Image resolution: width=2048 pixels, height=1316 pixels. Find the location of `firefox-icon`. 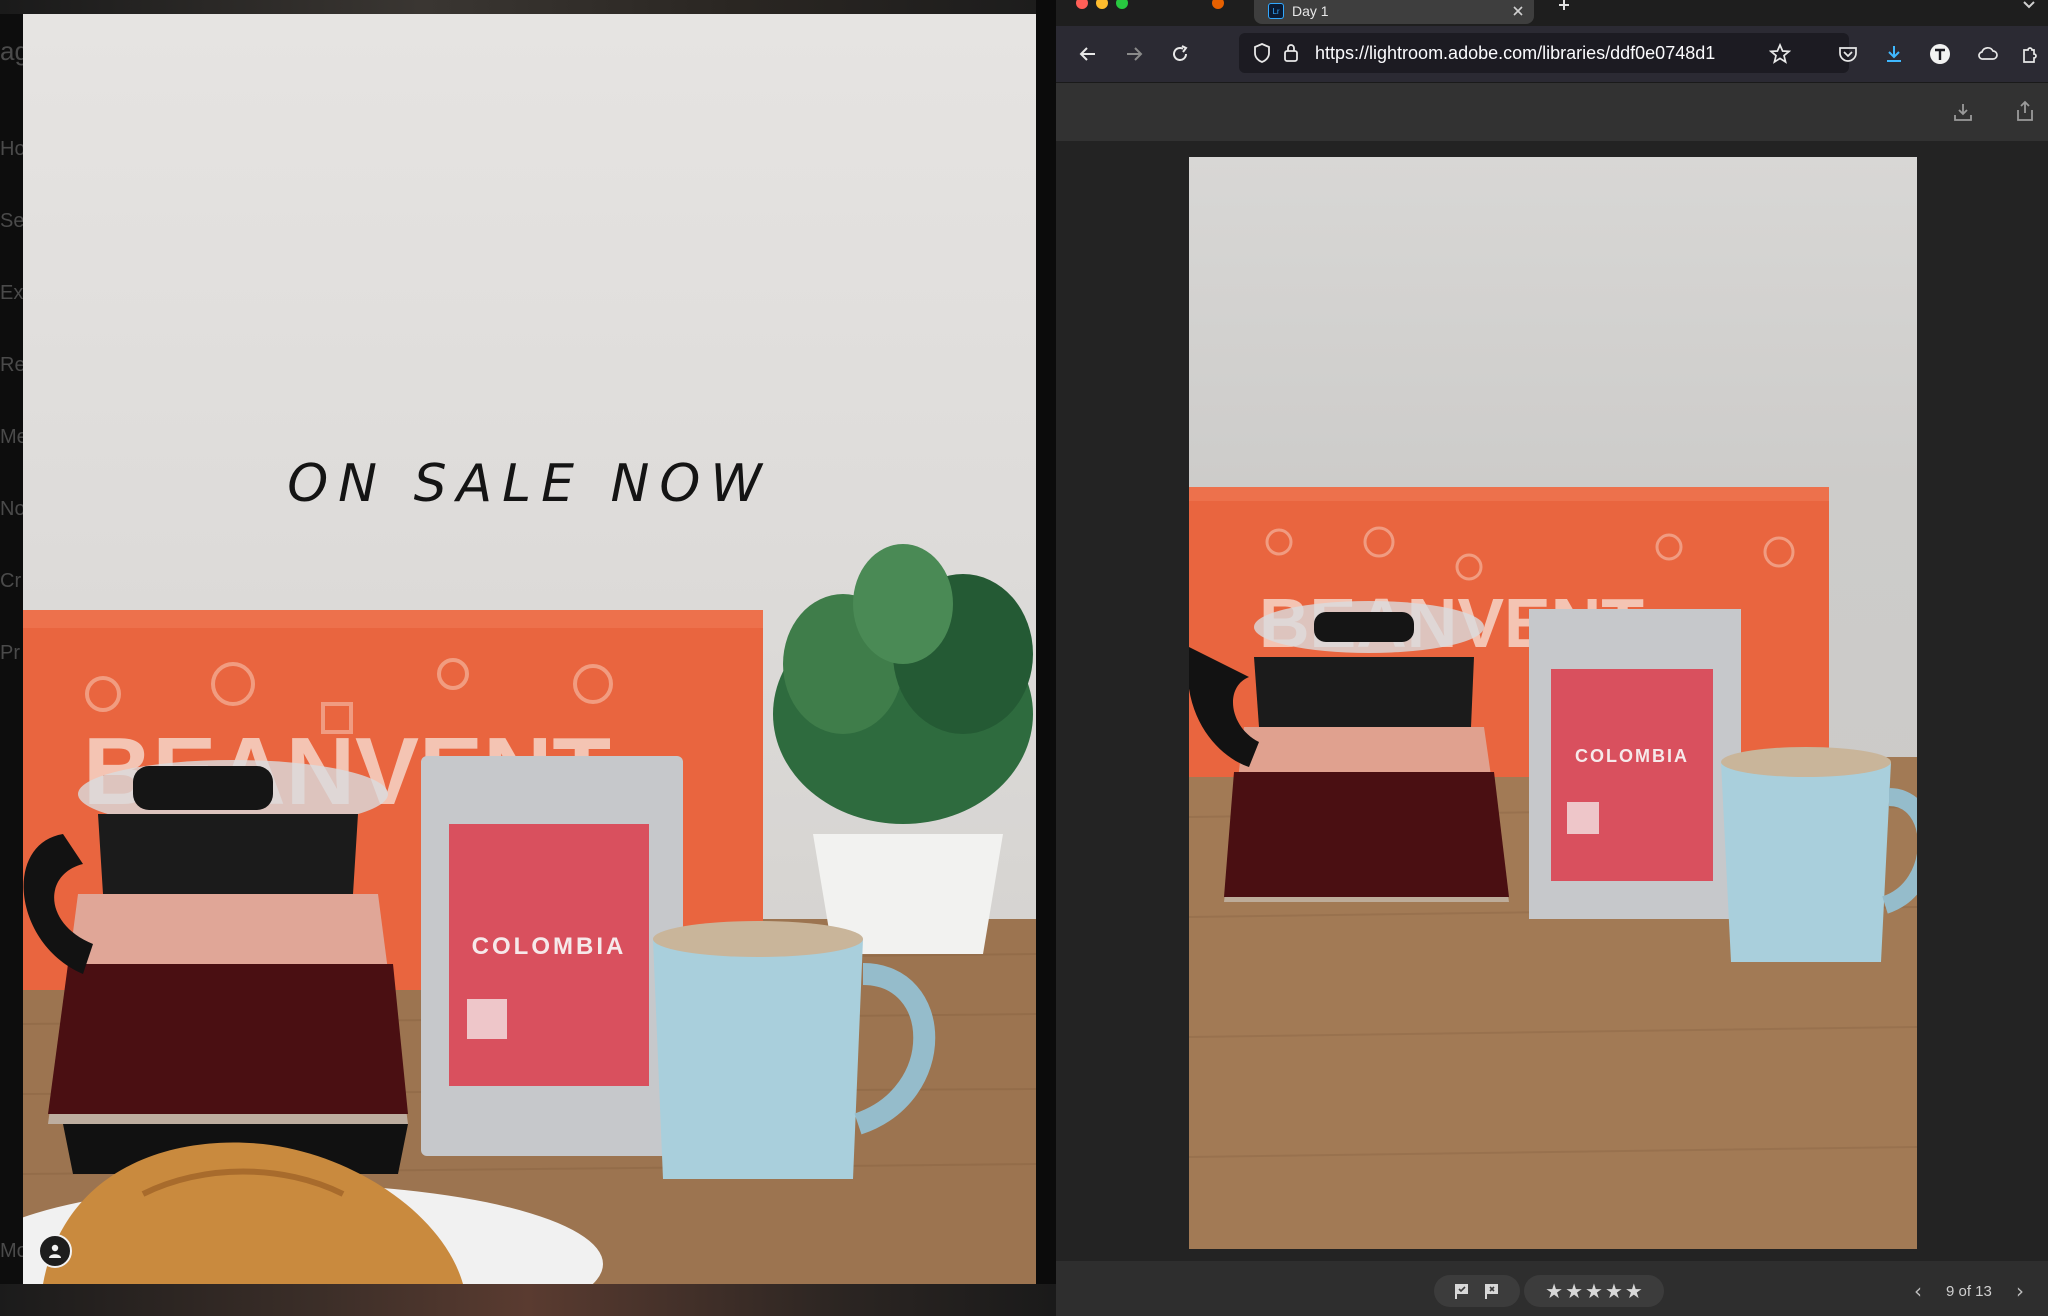

firefox-icon is located at coordinates (1218, 4).